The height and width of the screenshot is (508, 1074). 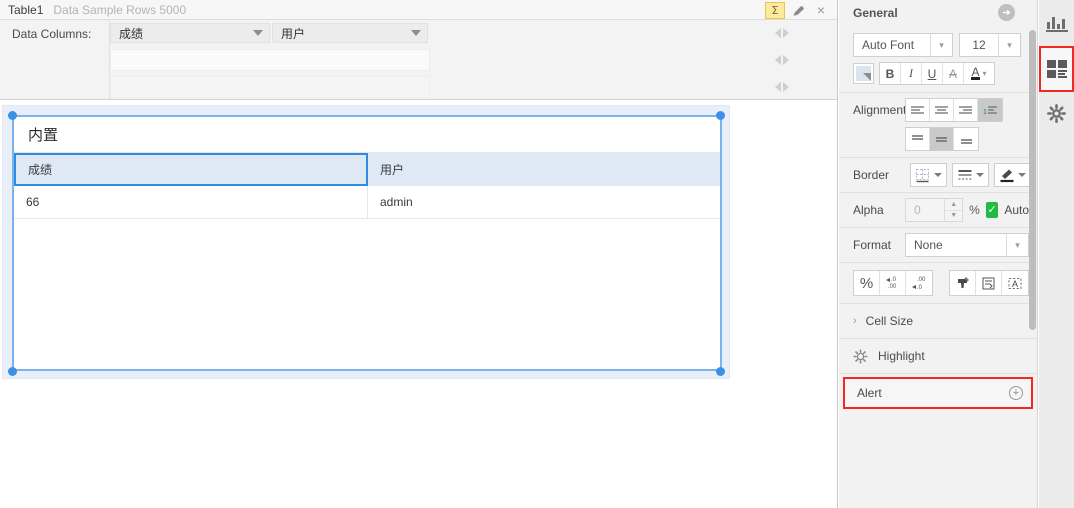 I want to click on properties-panel-scrollbar, so click(x=1032, y=180).